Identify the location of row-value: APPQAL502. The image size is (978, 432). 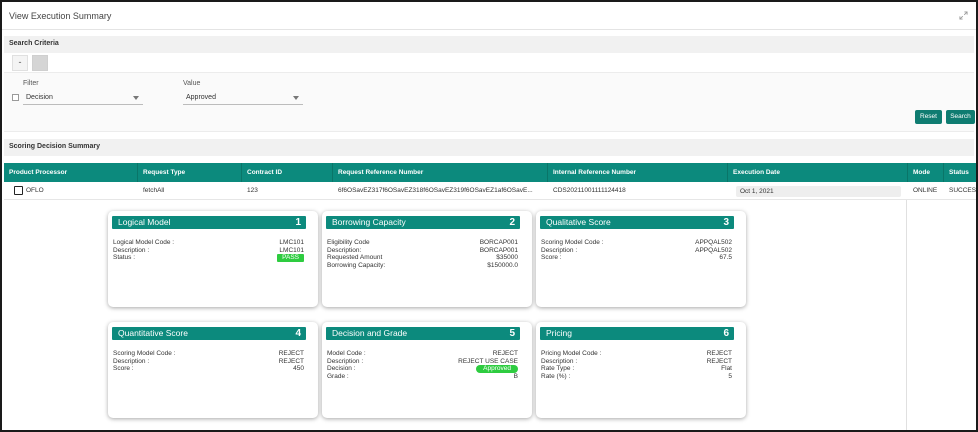
(713, 242).